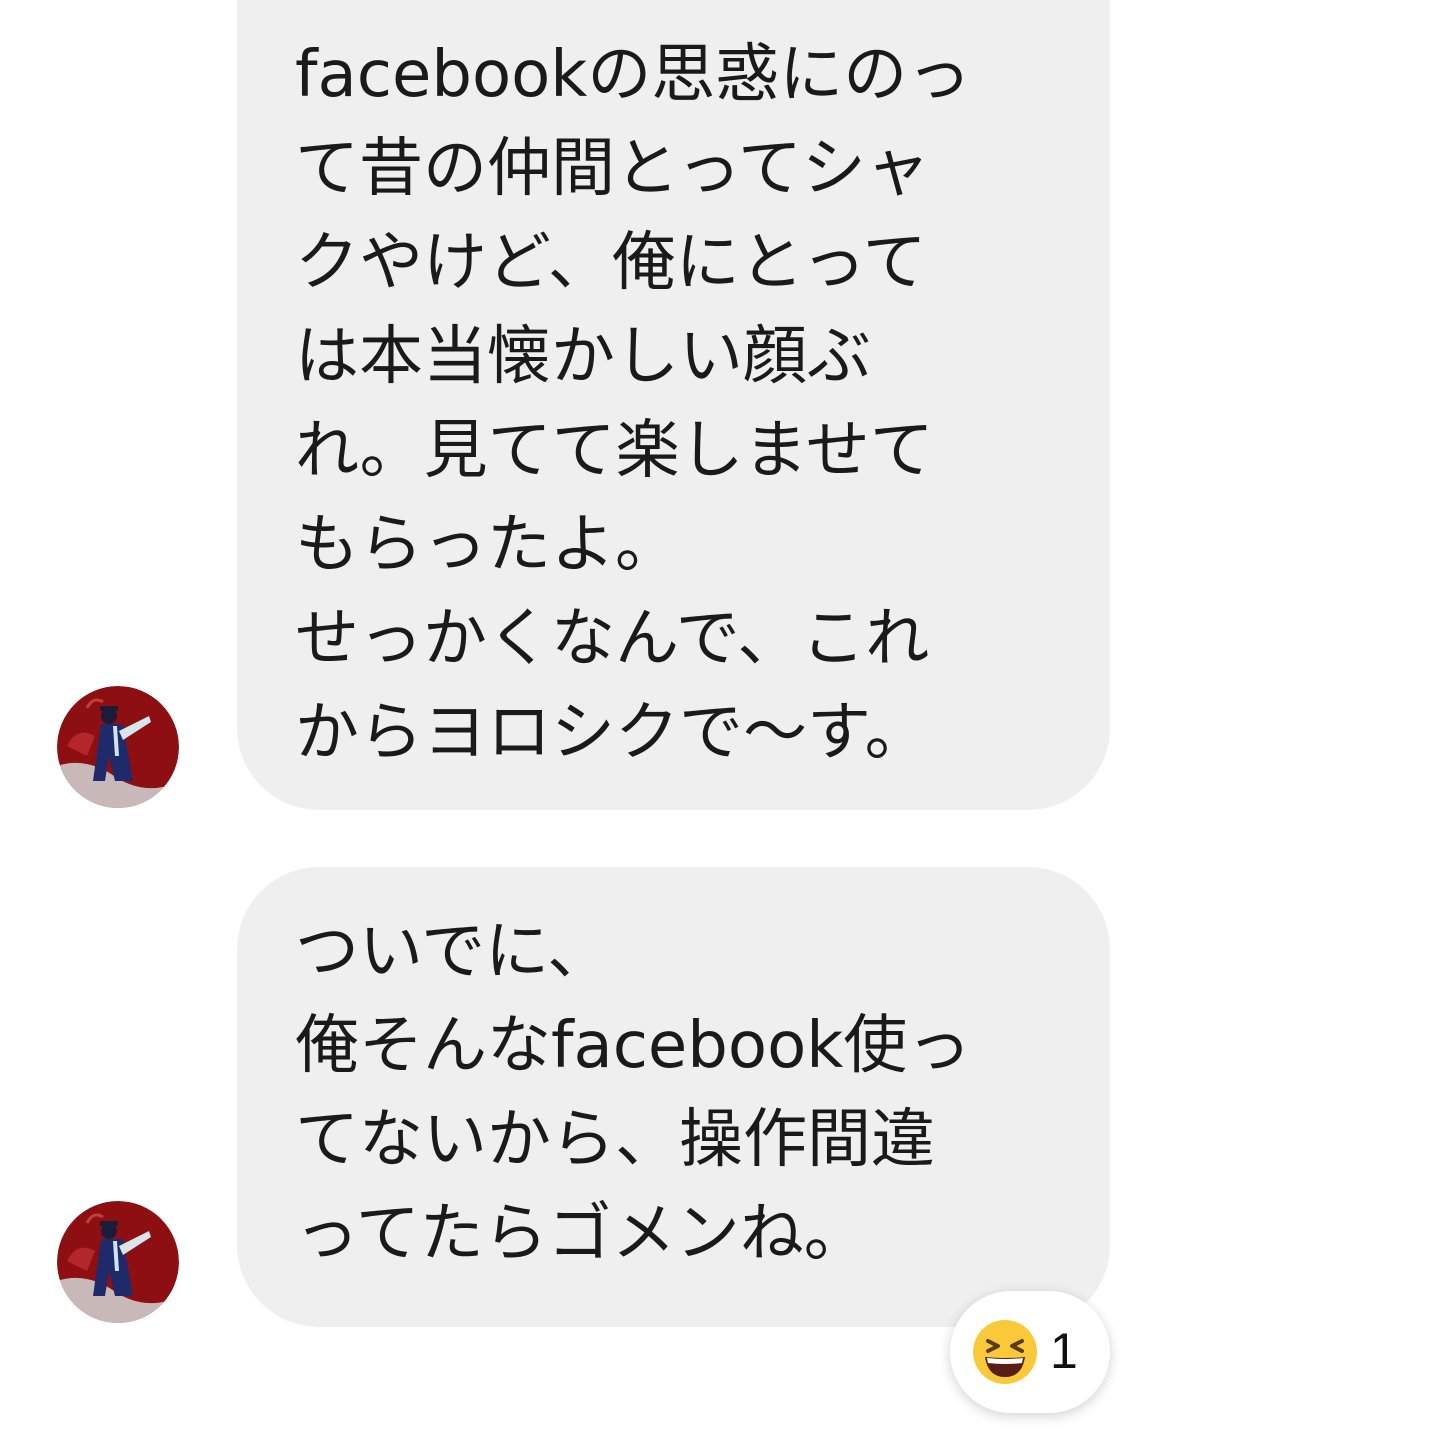 The height and width of the screenshot is (1448, 1437). What do you see at coordinates (614, 451) in the screenshot?
I see `message-text-line: れ。見てて楽しませて` at bounding box center [614, 451].